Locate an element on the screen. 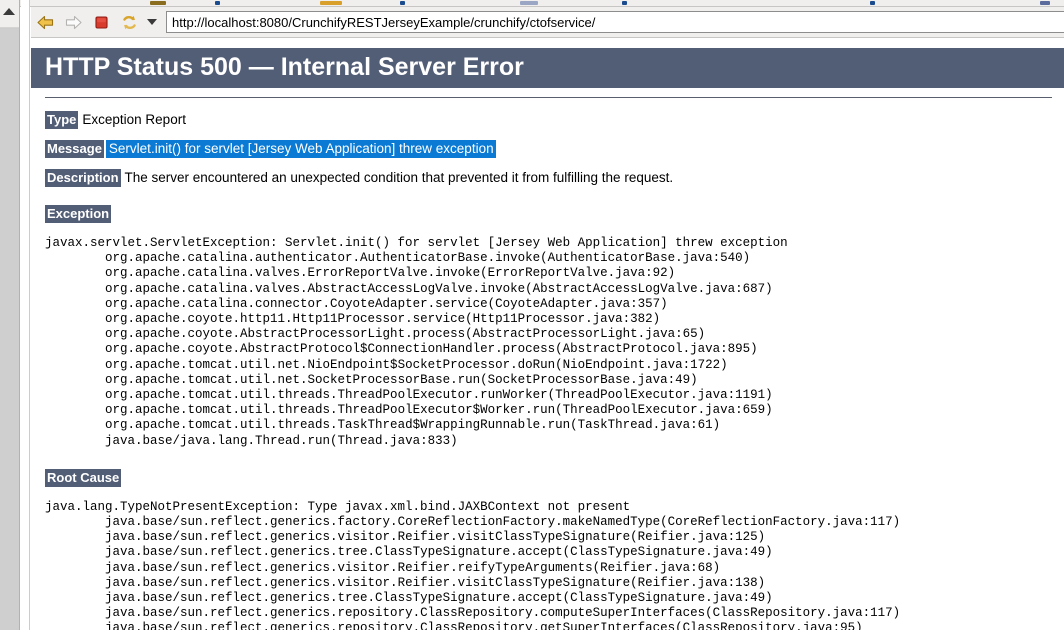 The width and height of the screenshot is (1064, 630). browser-navbar is located at coordinates (547, 22).